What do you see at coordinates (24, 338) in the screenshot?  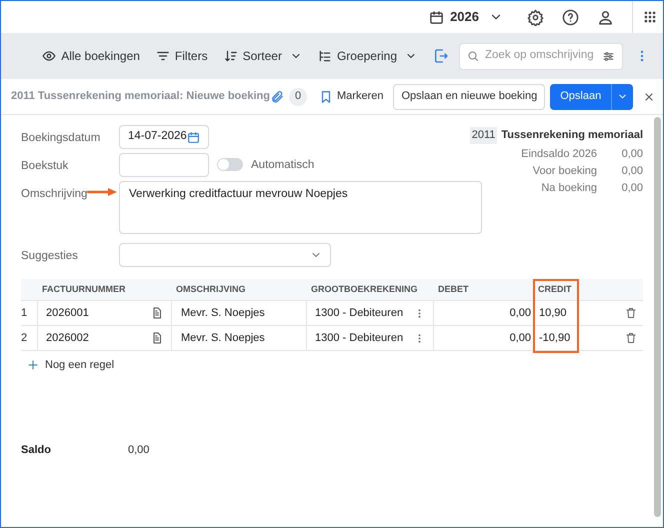 I see `row-number: 2` at bounding box center [24, 338].